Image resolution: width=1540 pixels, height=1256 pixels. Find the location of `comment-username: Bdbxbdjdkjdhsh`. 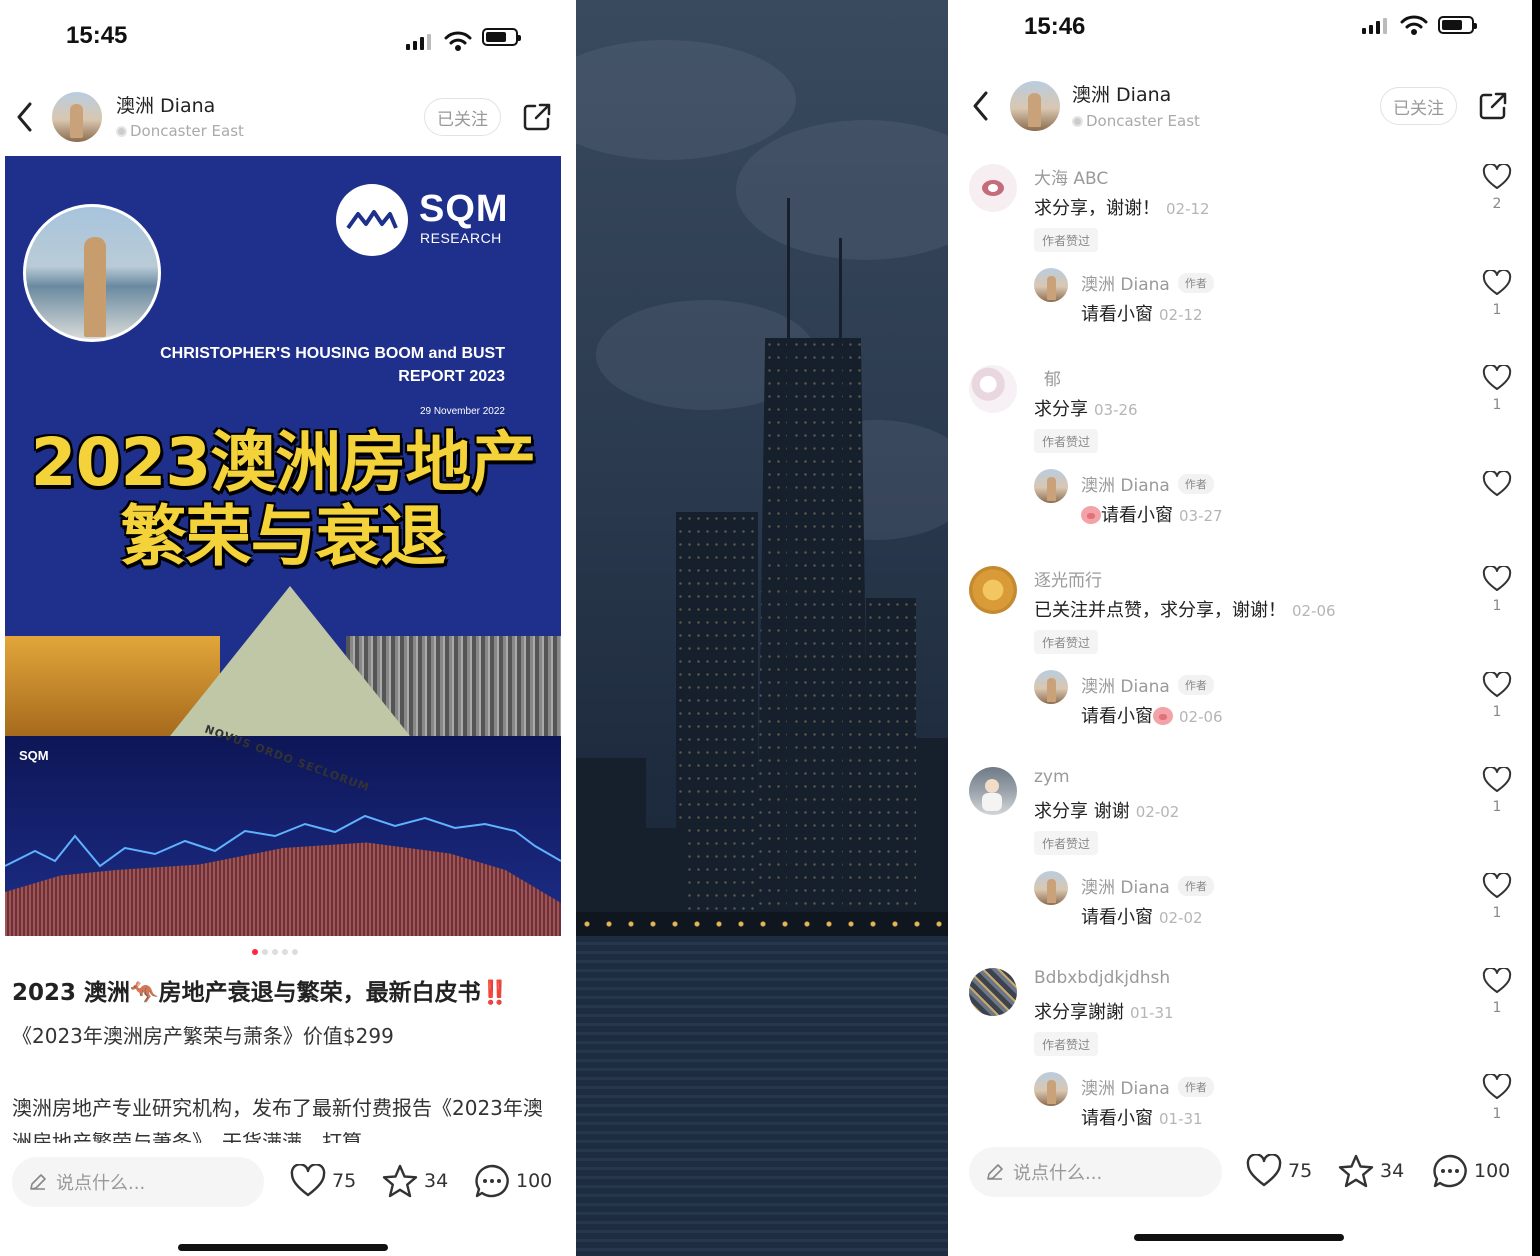

comment-username: Bdbxbdjdkjdhsh is located at coordinates (1102, 978).